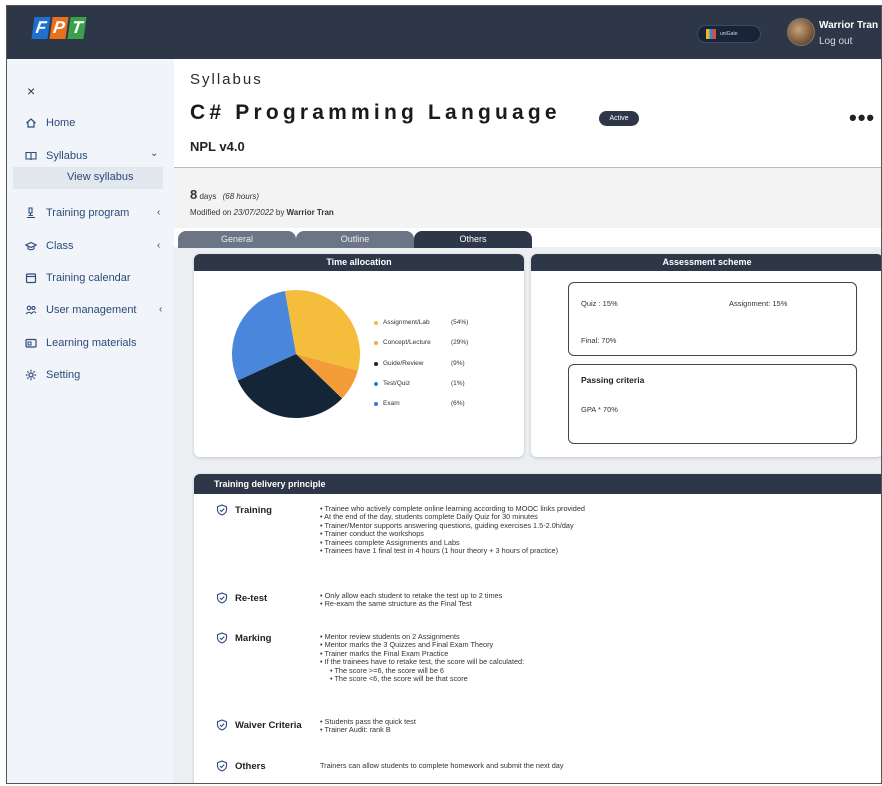 The image size is (882, 786). What do you see at coordinates (599, 409) in the screenshot?
I see `gpa-requirement: GPA * 70%` at bounding box center [599, 409].